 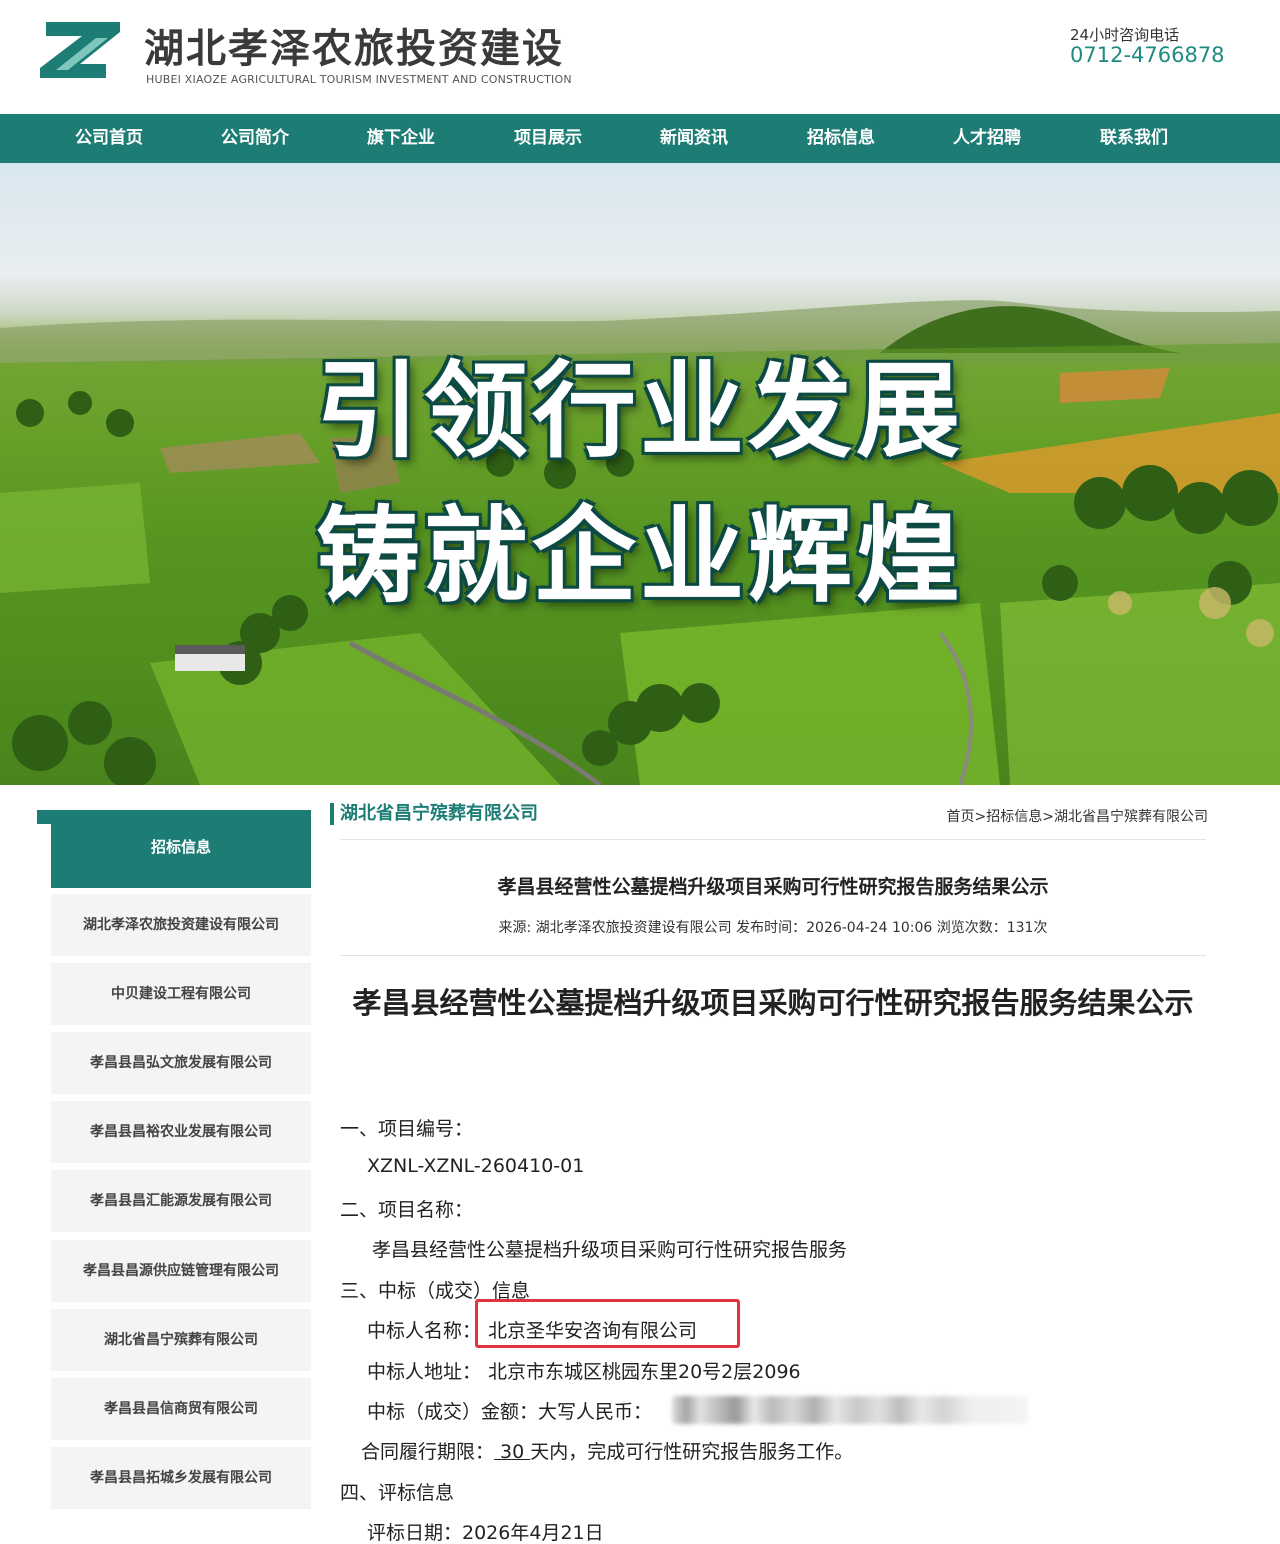 I want to click on company-name: 湖北孝泽农旅投资建设, so click(x=354, y=49).